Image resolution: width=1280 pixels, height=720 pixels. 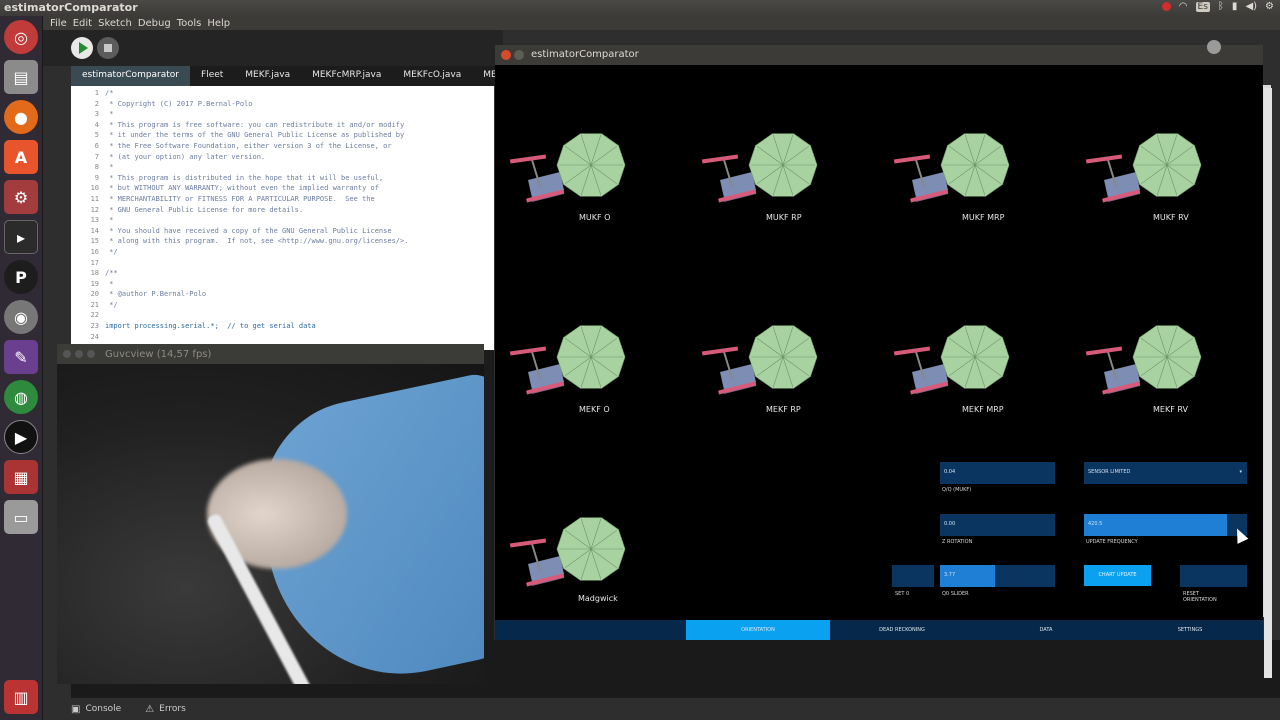 I want to click on menu-edit: Edit, so click(x=82, y=23).